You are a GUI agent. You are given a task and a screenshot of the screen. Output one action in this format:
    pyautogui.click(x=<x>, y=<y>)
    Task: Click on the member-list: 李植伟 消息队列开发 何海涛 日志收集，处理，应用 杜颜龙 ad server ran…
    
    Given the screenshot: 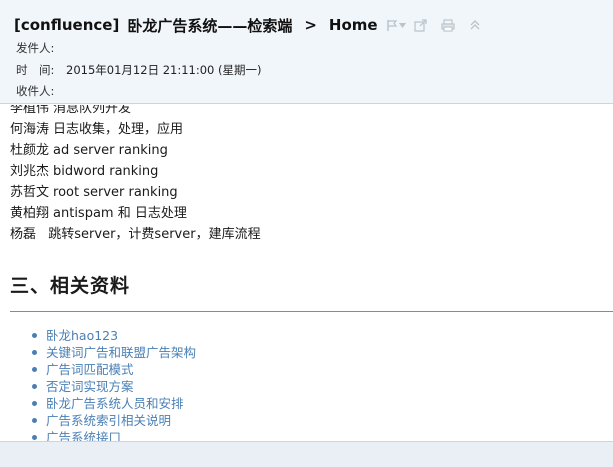 What is the action you would take?
    pyautogui.click(x=135, y=175)
    